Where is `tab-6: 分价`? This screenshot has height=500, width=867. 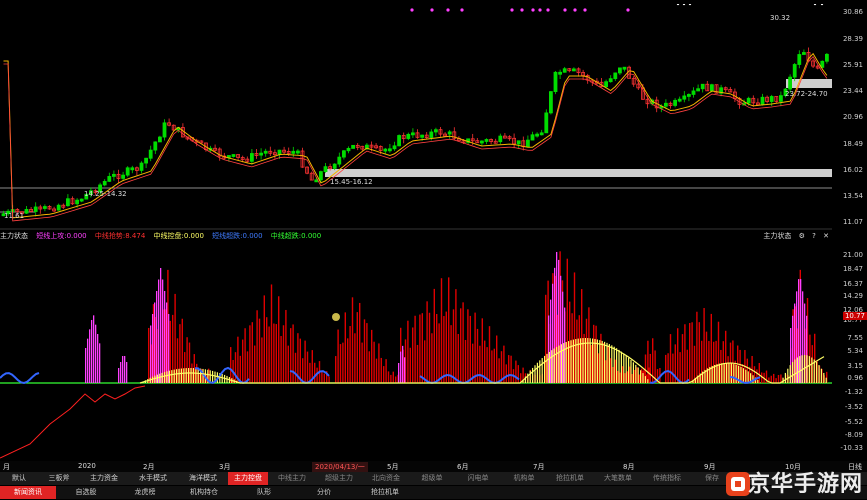
tab-6: 分价 is located at coordinates (324, 492).